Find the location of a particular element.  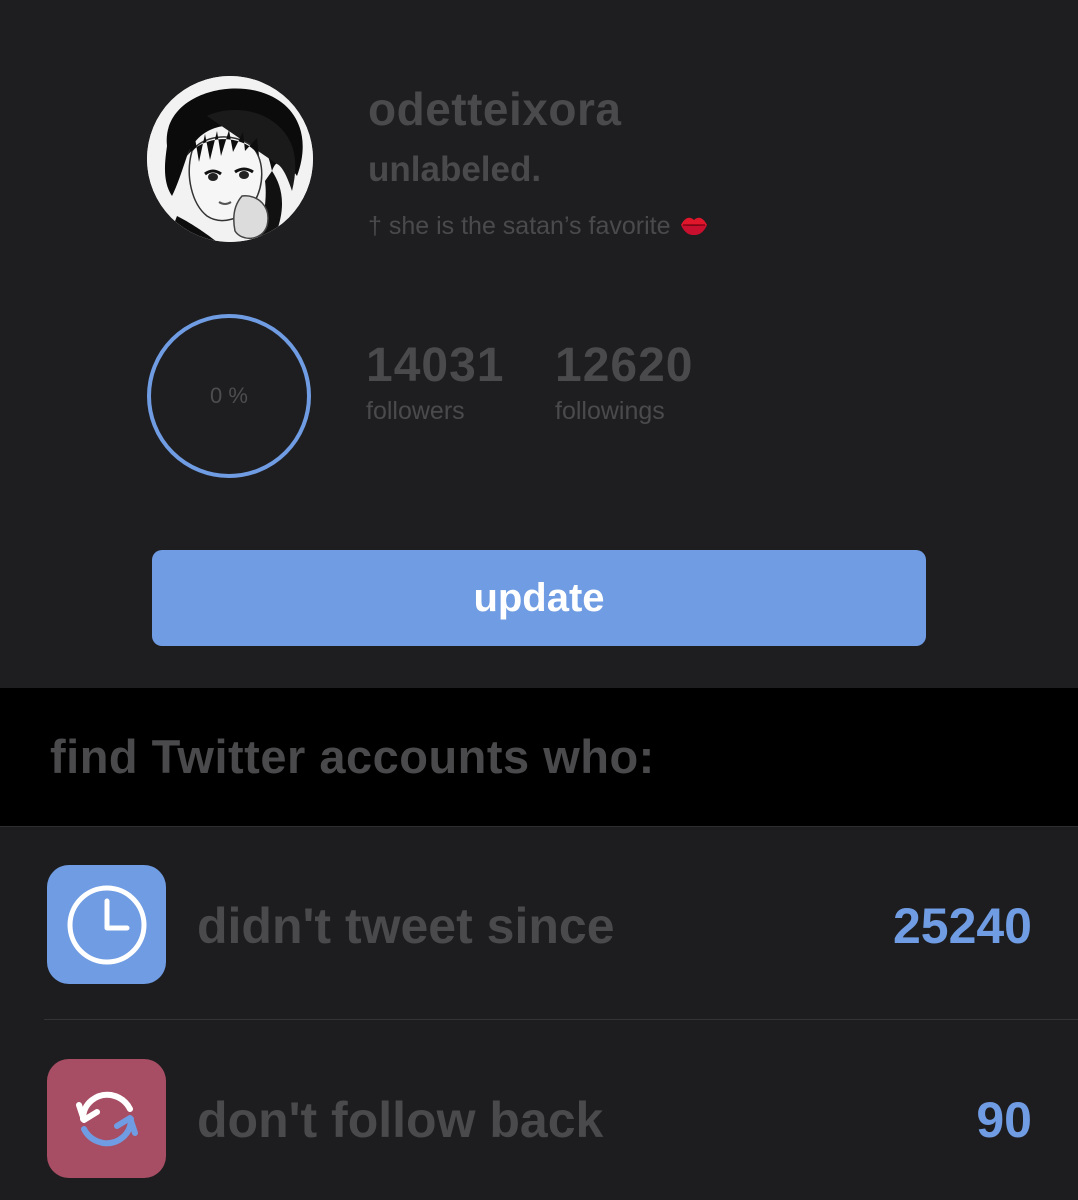

divider is located at coordinates (561, 1019).